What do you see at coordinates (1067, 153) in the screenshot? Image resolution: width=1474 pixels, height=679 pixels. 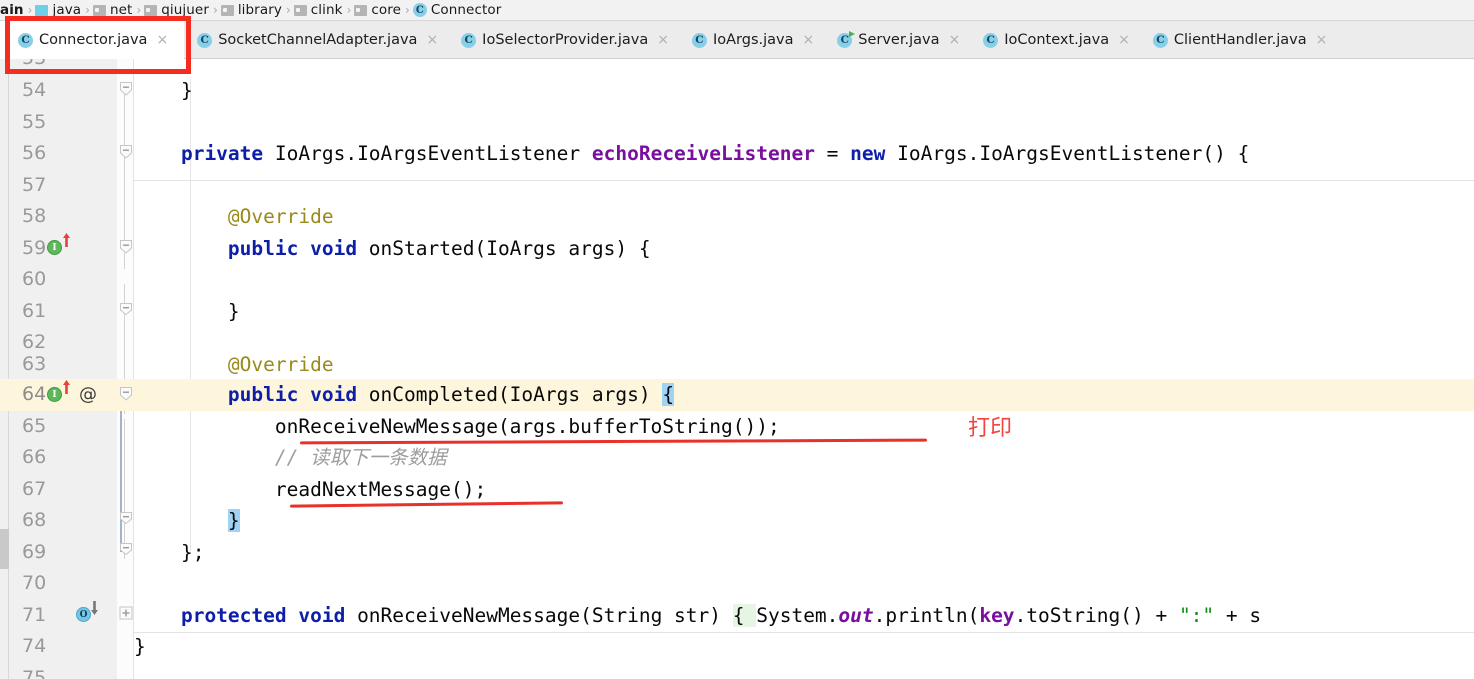 I see `anon-class-decl: IoArgs.IoArgsEventListener() {` at bounding box center [1067, 153].